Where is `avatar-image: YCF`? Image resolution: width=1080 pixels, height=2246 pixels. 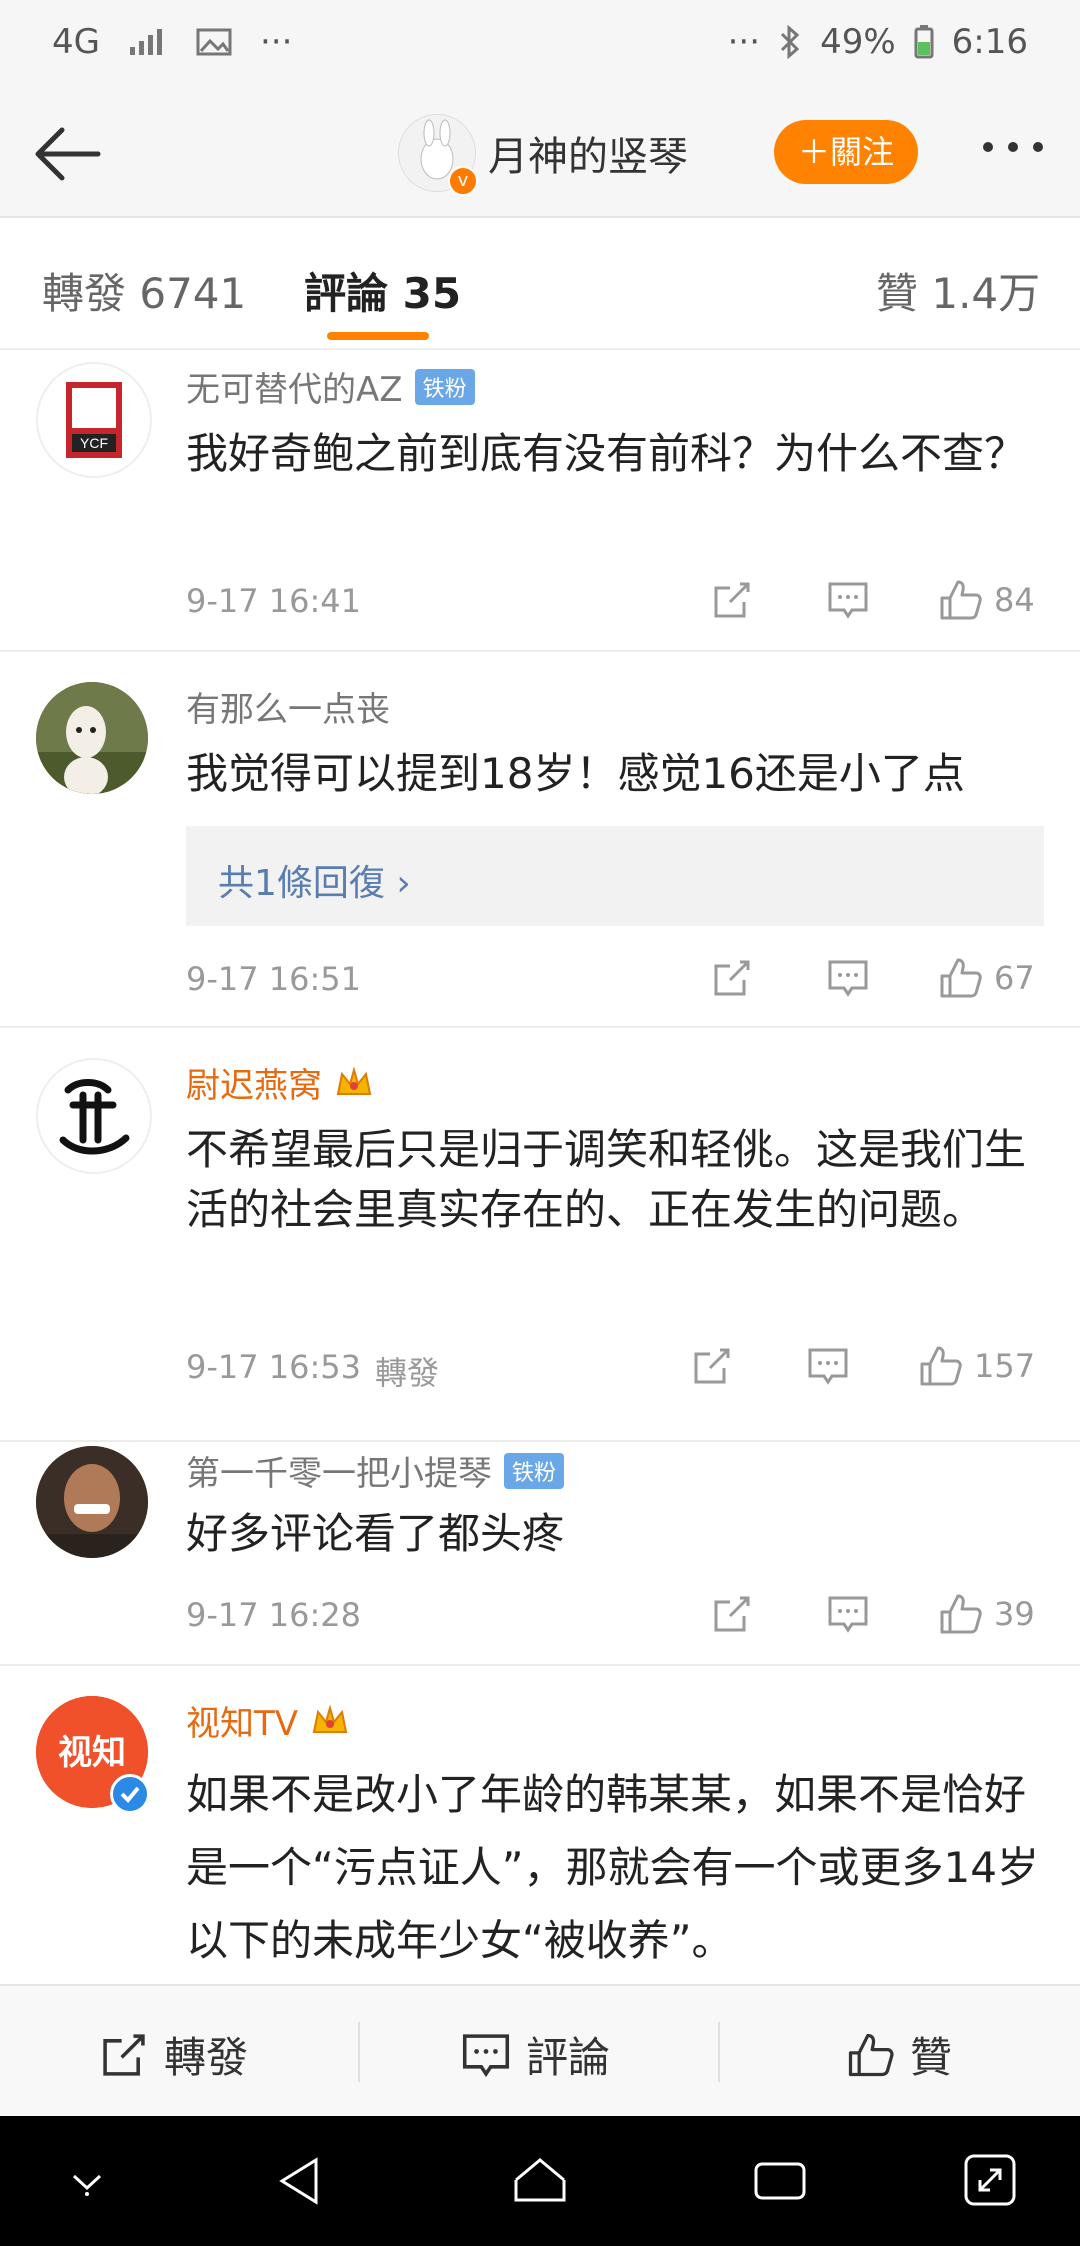
avatar-image: YCF is located at coordinates (94, 420).